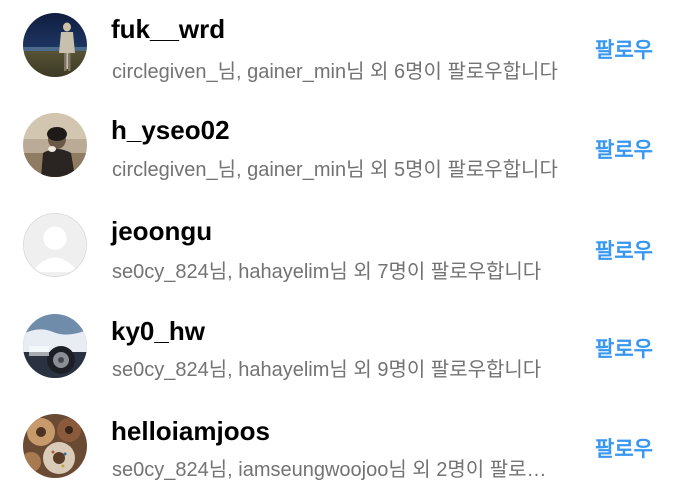 The width and height of the screenshot is (684, 500). What do you see at coordinates (161, 231) in the screenshot?
I see `username: jeoongu` at bounding box center [161, 231].